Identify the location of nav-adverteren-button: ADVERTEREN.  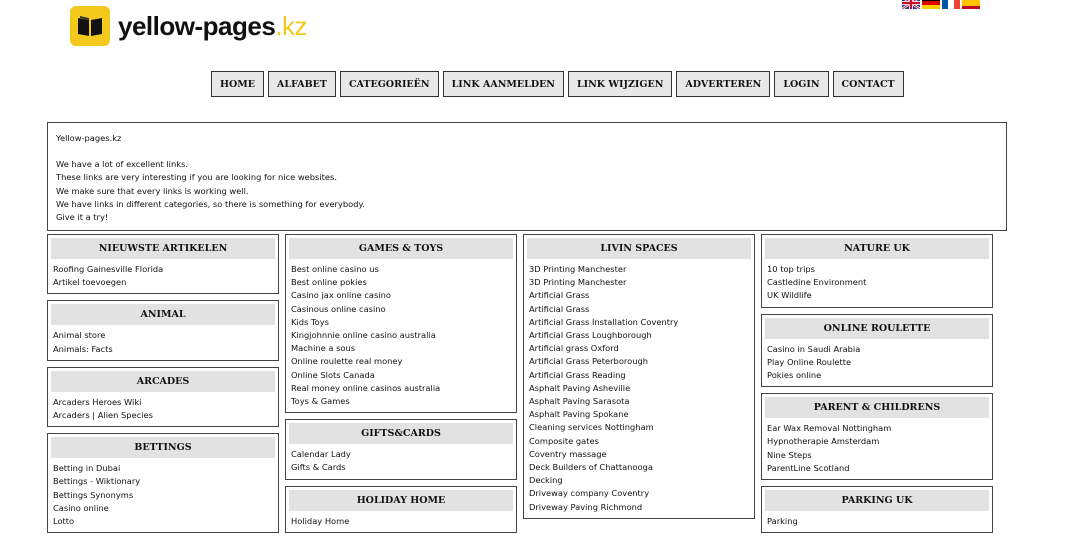
(723, 84).